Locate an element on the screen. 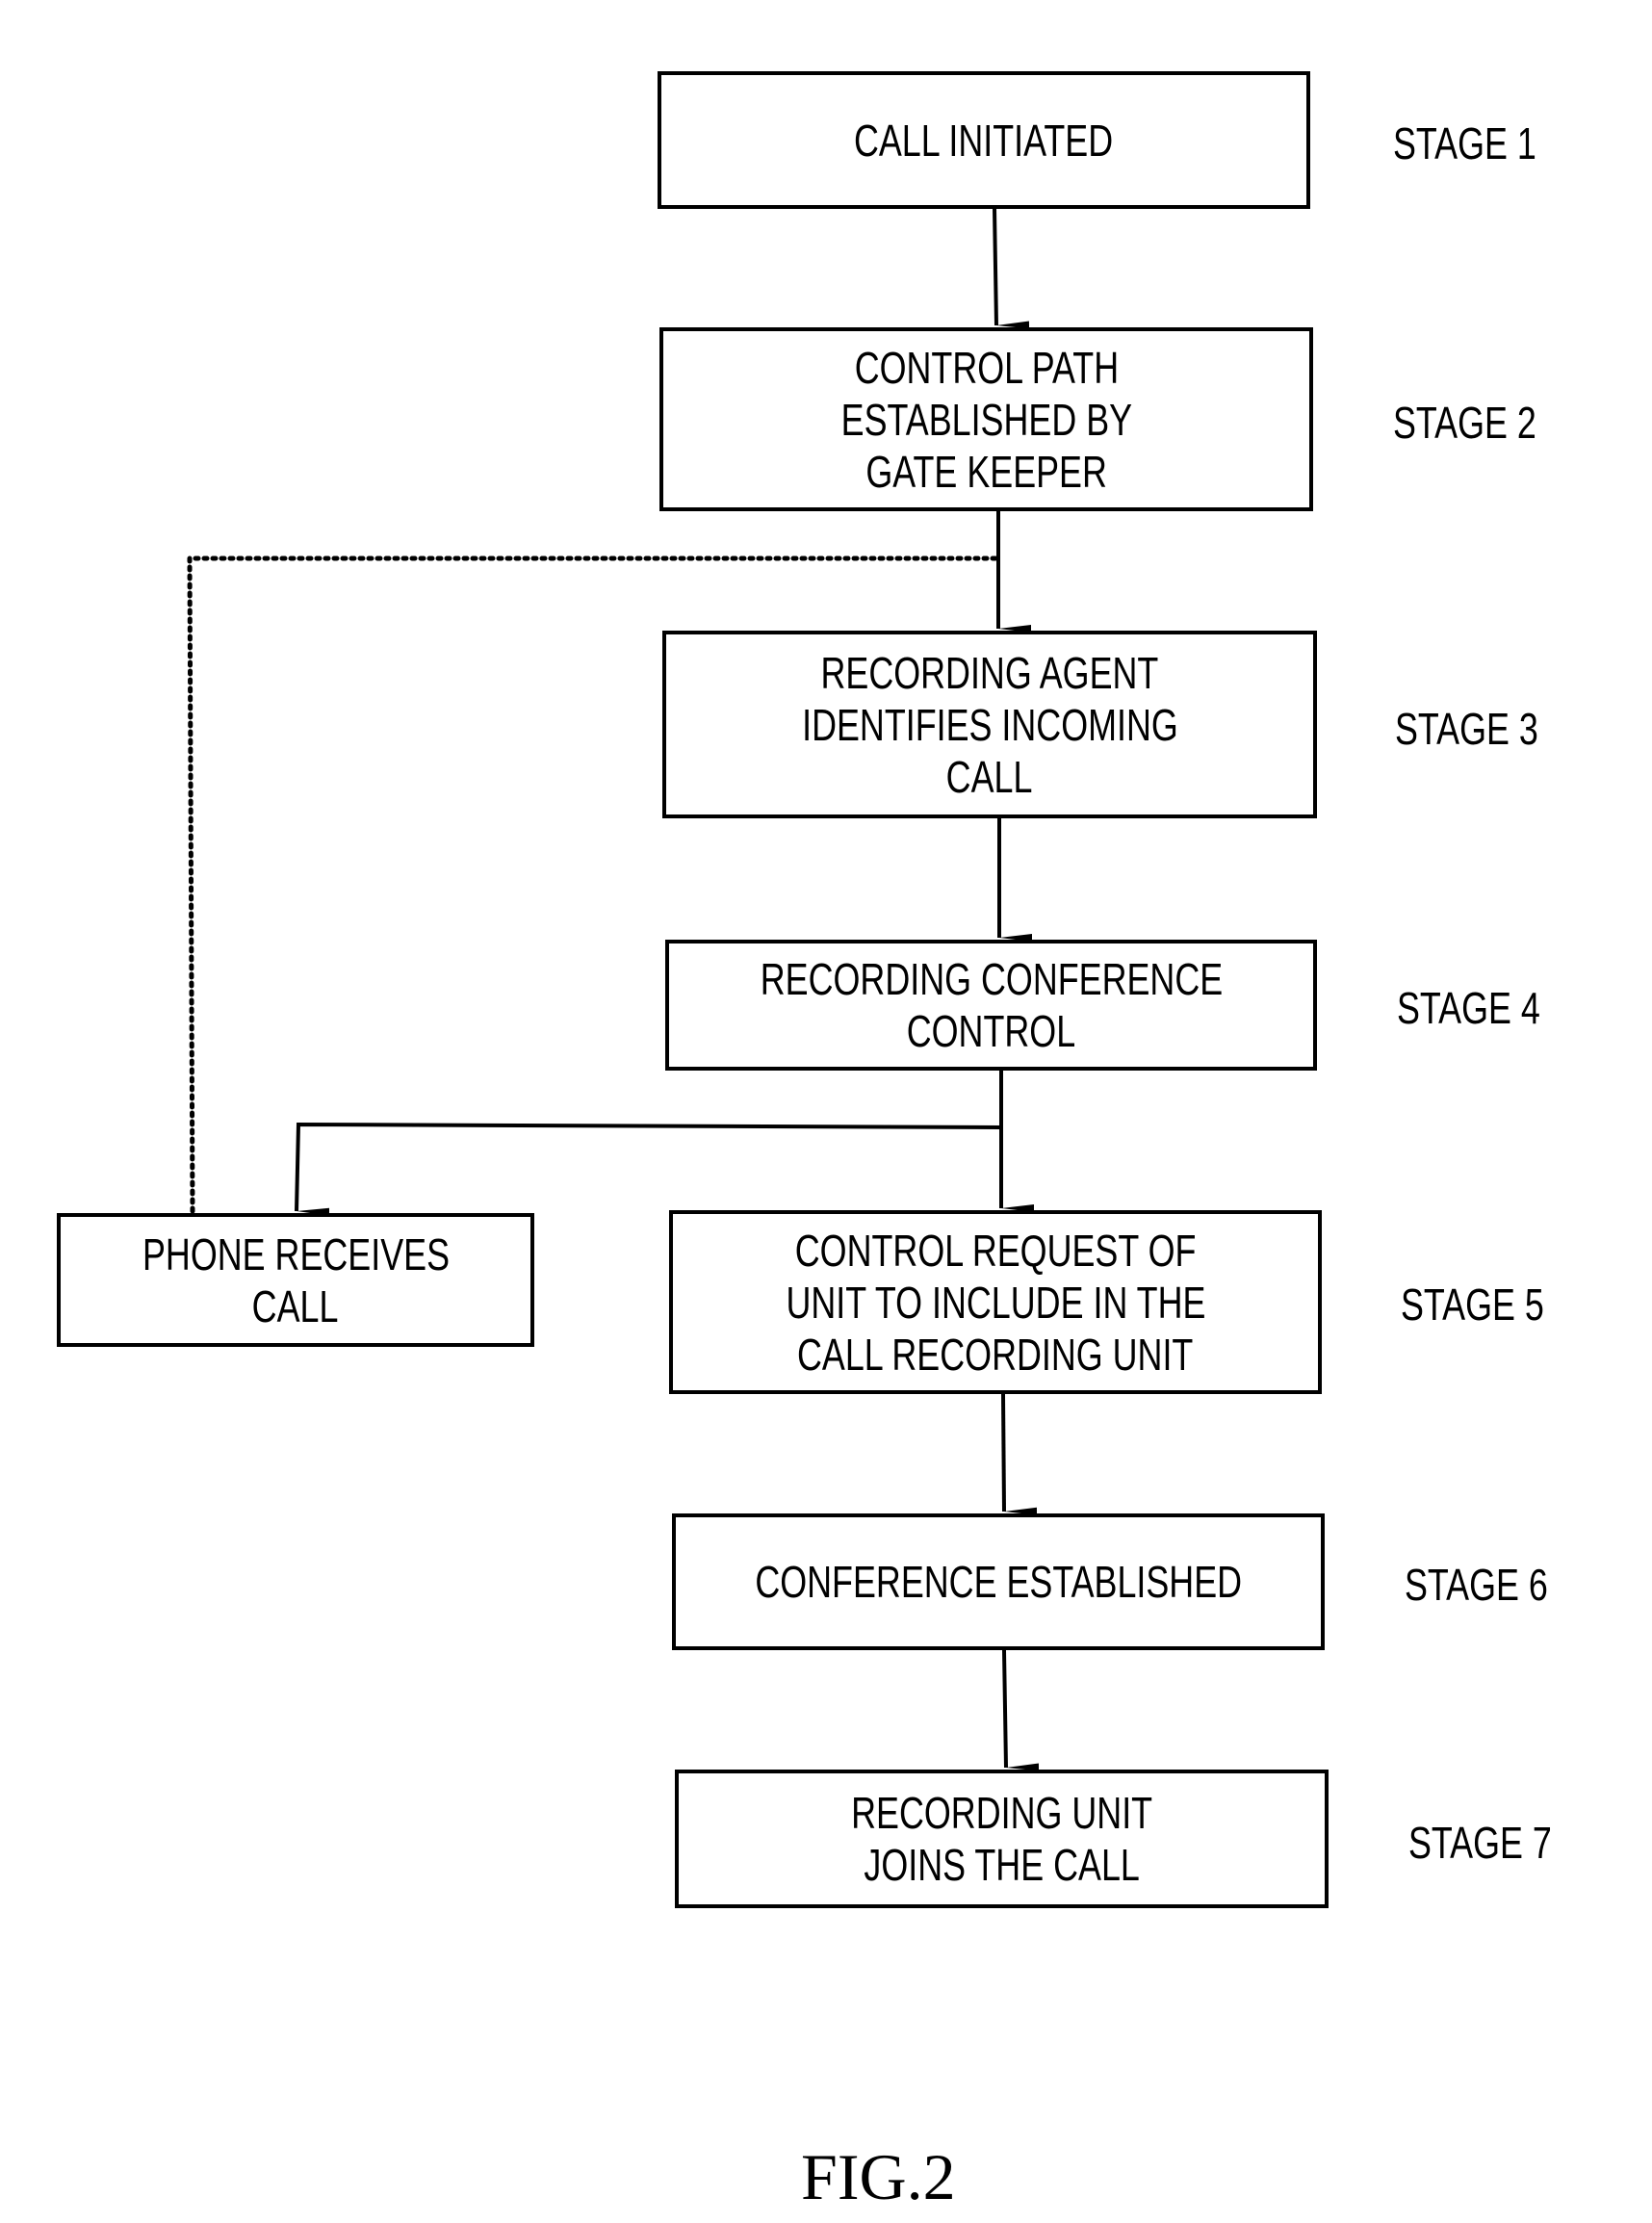  box-conference-control: RECORDING CONFERENCE CONTROL is located at coordinates (991, 1005).